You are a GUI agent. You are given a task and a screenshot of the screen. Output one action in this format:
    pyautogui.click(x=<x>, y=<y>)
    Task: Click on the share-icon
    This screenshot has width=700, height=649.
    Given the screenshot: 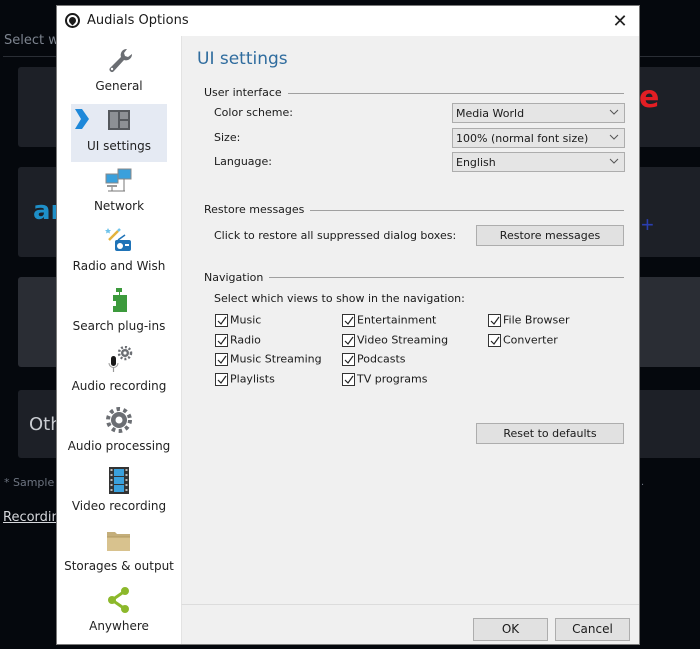 What is the action you would take?
    pyautogui.click(x=118, y=600)
    